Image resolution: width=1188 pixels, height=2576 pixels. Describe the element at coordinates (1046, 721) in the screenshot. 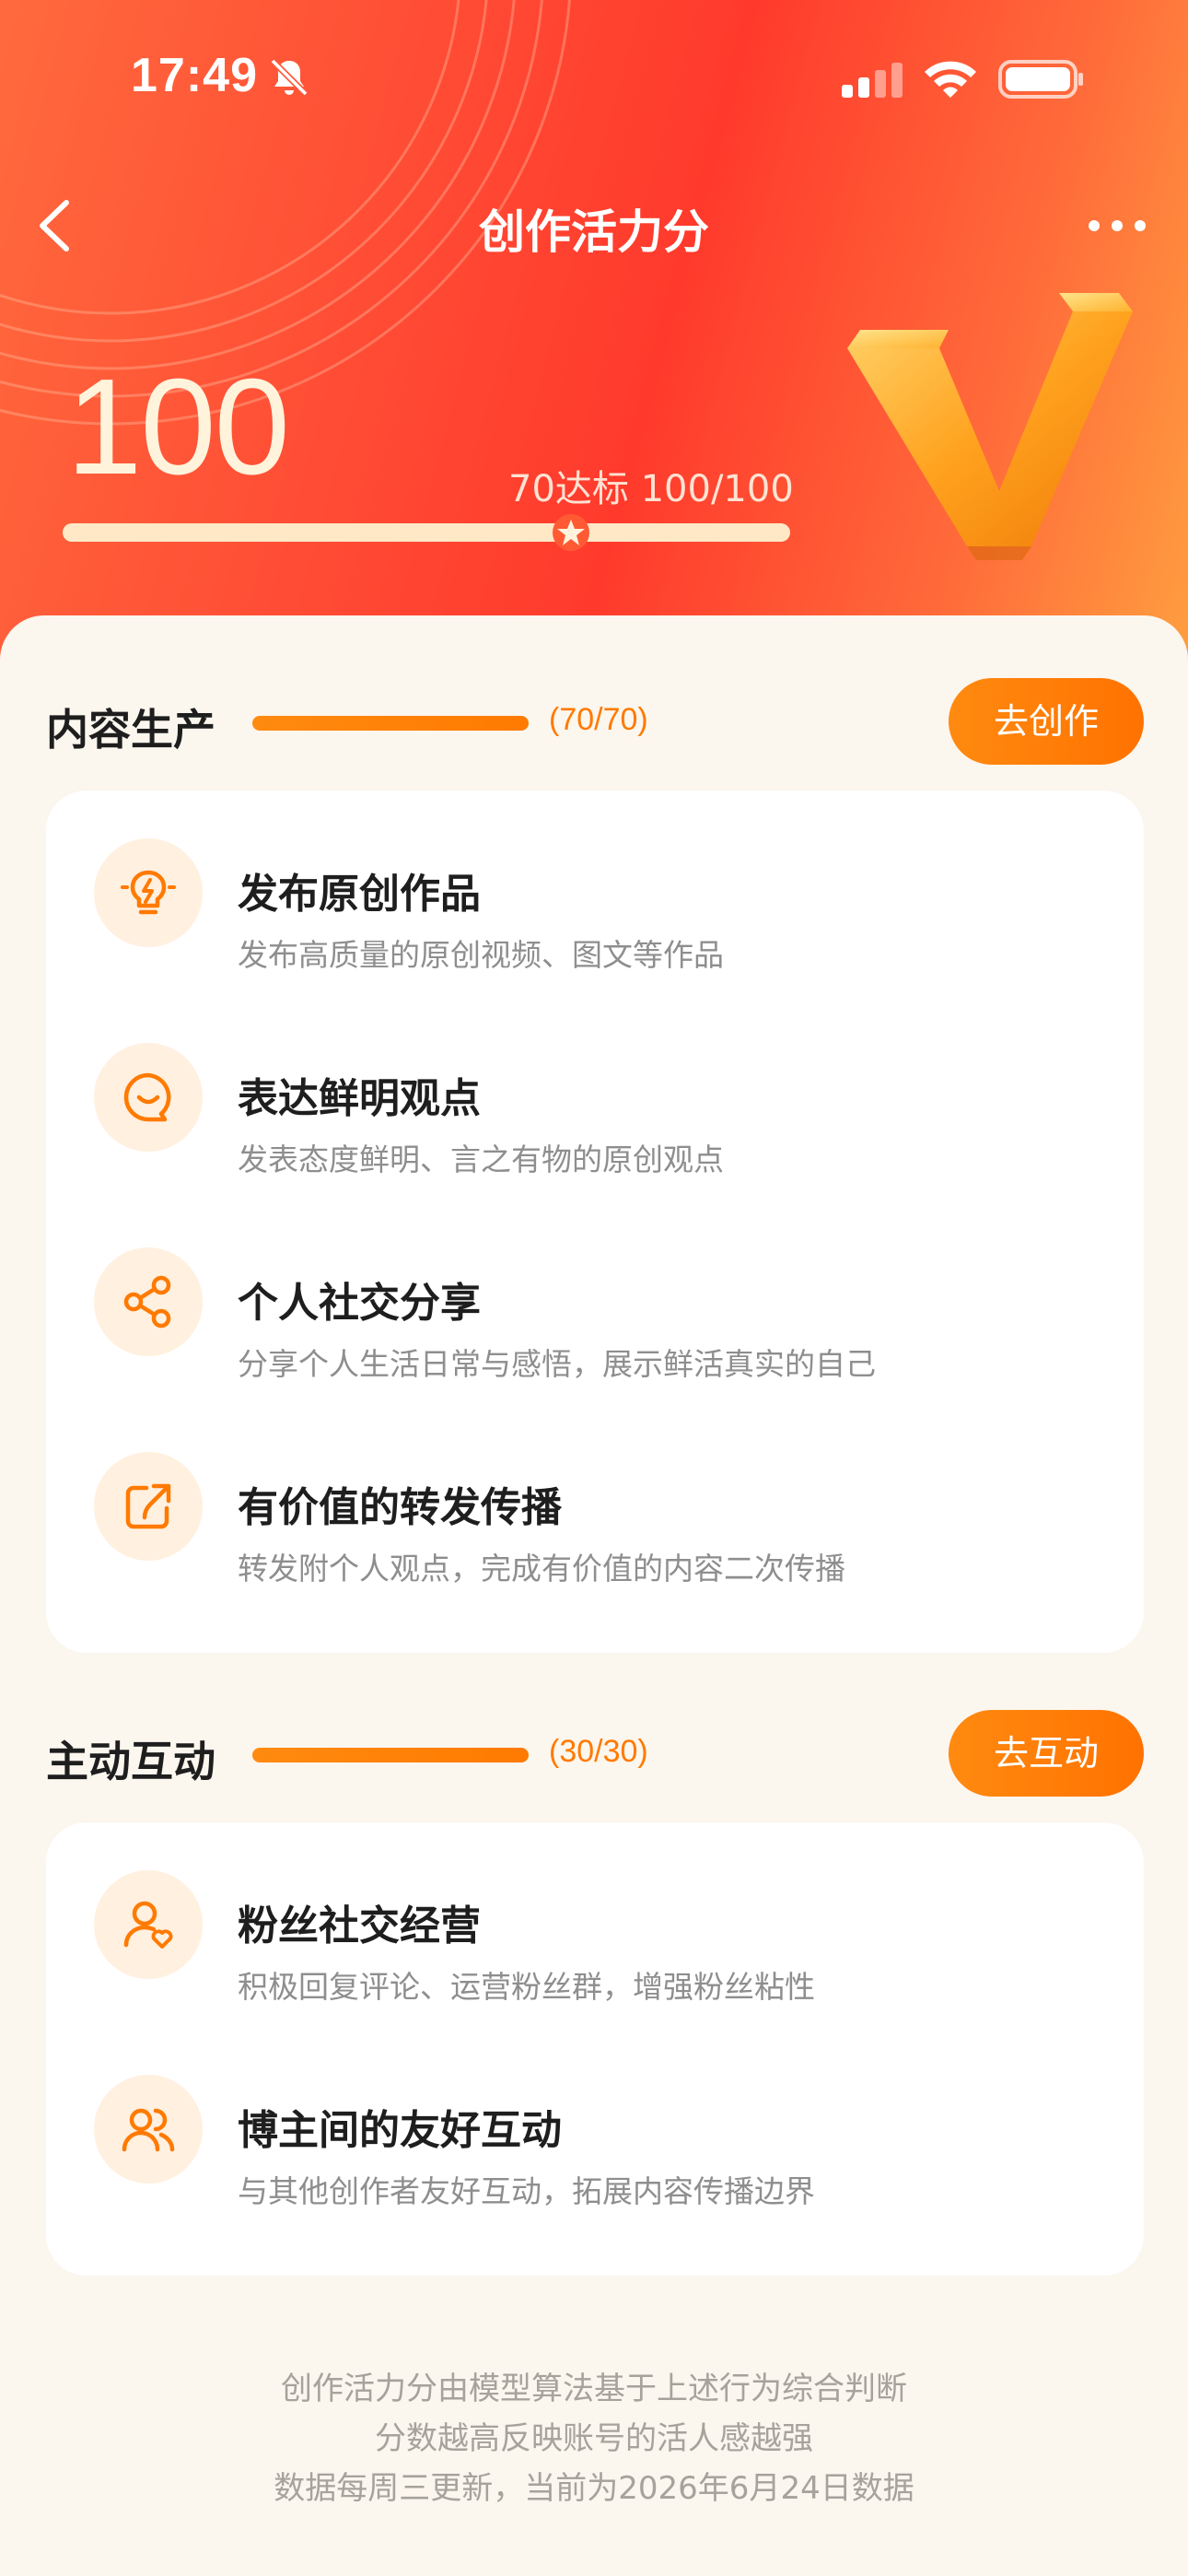

I see `go-create-button: 去创作` at that location.